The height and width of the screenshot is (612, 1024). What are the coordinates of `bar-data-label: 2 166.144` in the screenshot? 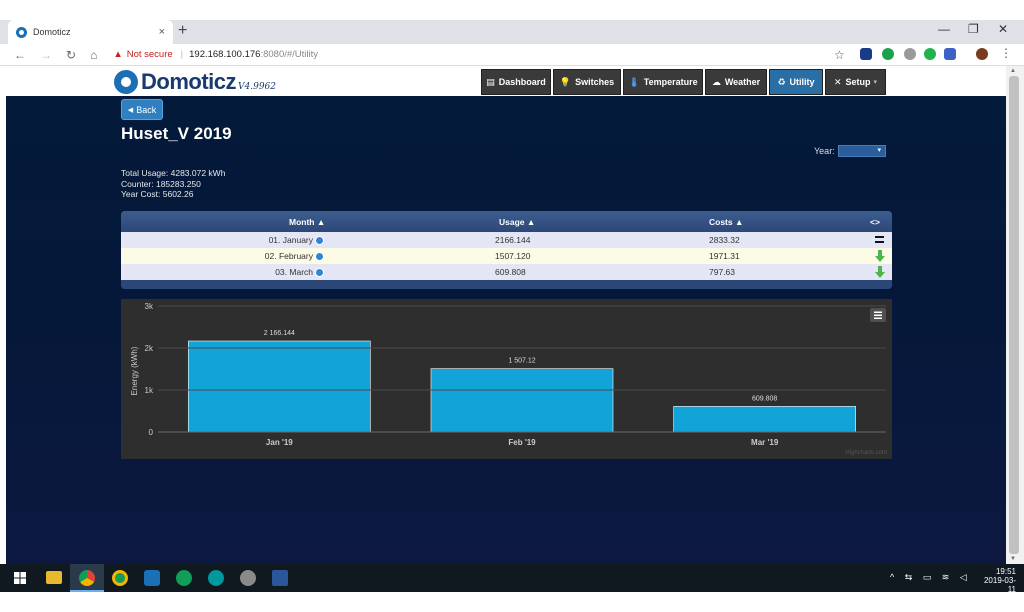 It's located at (279, 333).